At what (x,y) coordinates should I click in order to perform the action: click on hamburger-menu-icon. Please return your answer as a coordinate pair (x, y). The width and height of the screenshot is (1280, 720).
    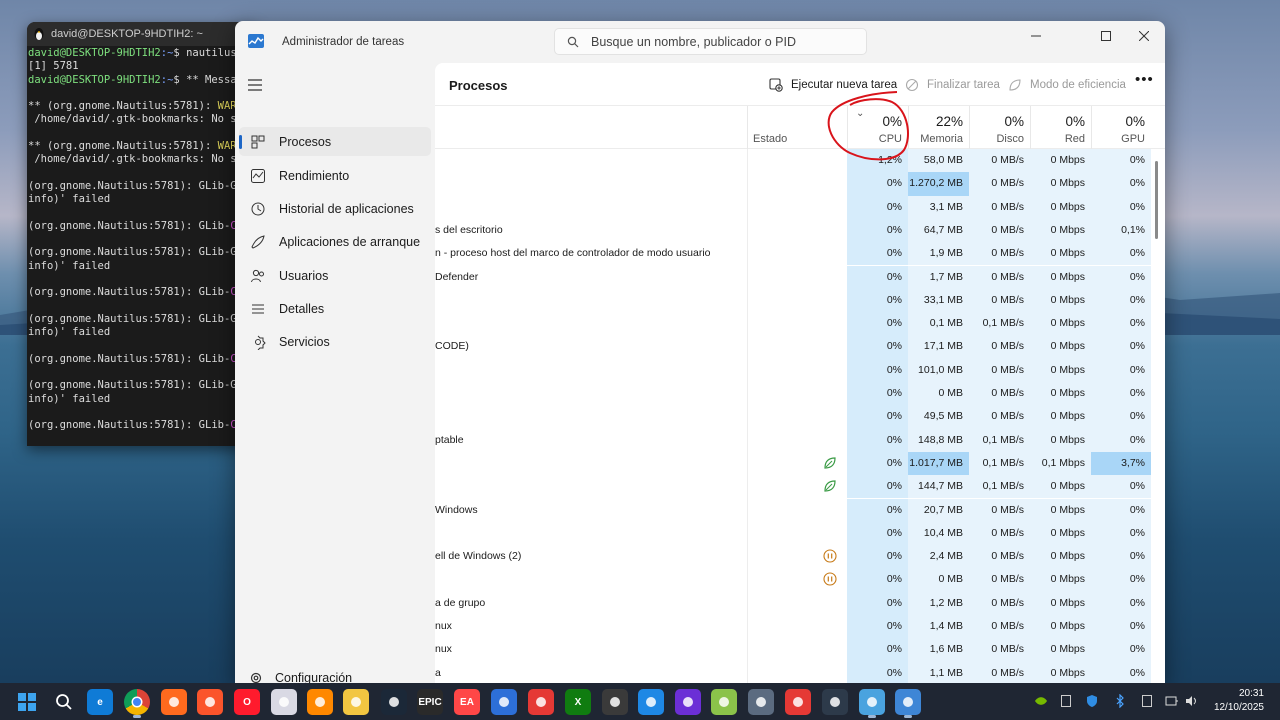
    Looking at the image, I should click on (255, 85).